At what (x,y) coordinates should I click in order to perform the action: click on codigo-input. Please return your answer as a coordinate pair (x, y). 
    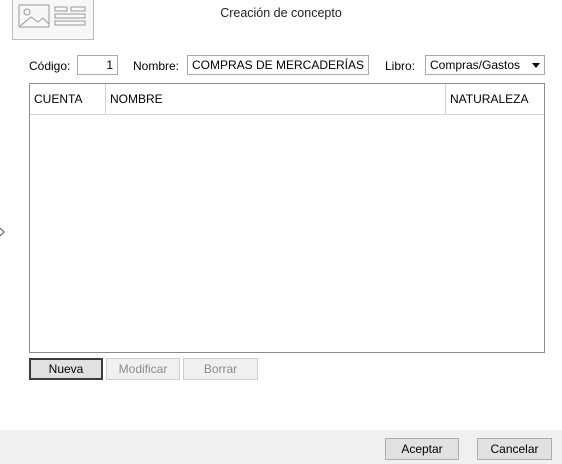
    Looking at the image, I should click on (97, 65).